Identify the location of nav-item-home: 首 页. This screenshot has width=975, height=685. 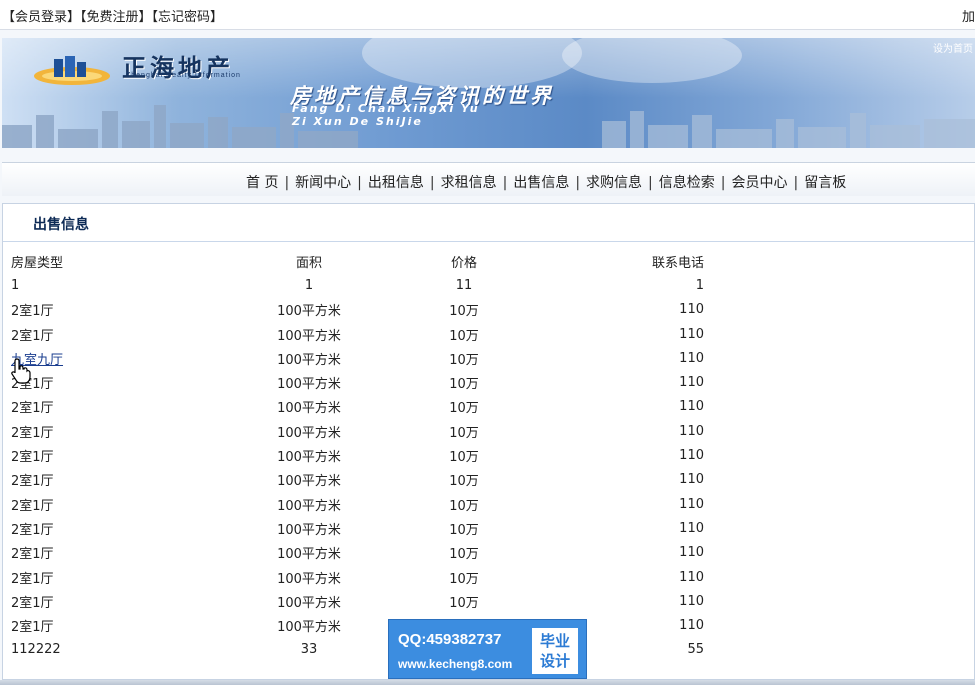
(262, 183).